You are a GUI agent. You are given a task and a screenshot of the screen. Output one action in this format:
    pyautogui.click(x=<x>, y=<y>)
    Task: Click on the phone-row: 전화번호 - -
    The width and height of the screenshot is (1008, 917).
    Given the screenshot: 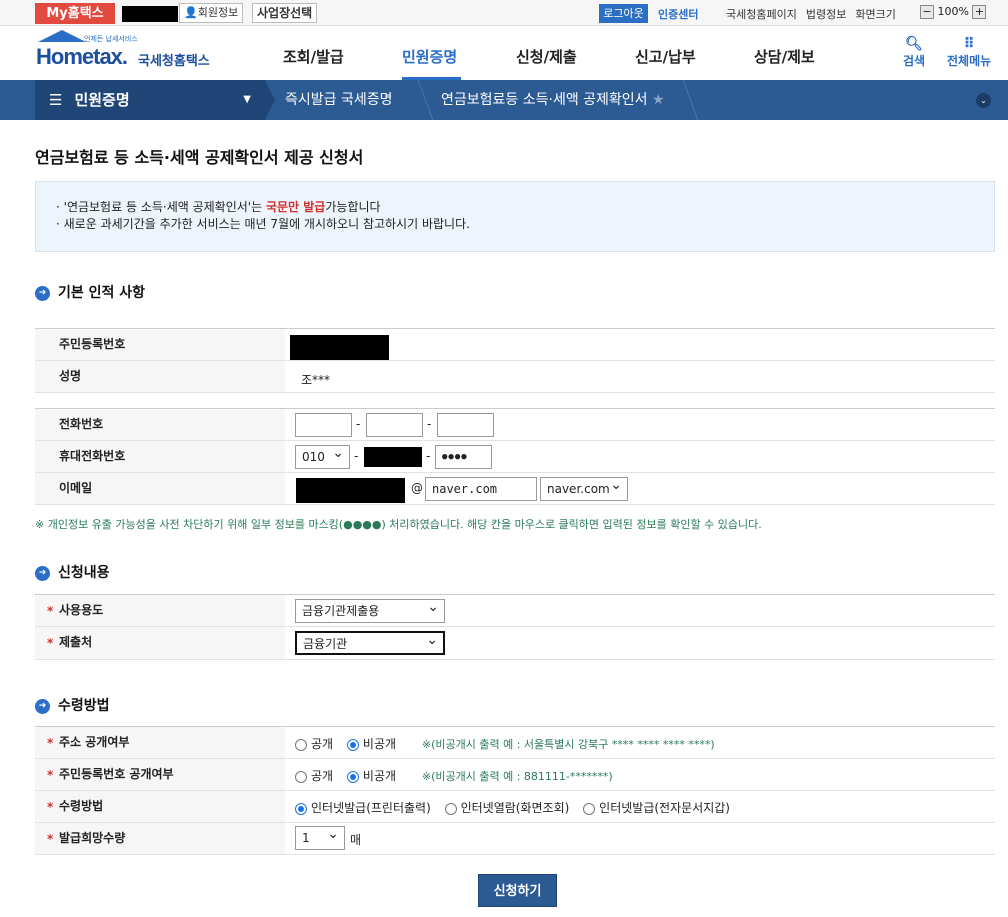 What is the action you would take?
    pyautogui.click(x=515, y=425)
    